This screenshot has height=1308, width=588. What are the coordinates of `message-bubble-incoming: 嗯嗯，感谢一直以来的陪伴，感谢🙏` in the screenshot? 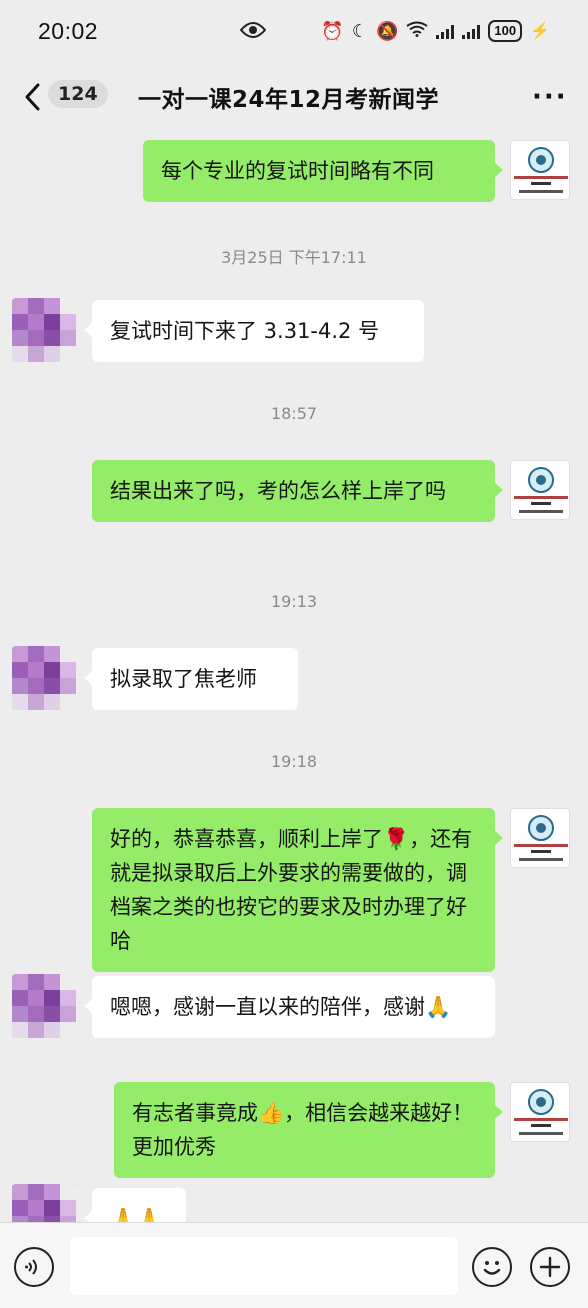 It's located at (289, 1007).